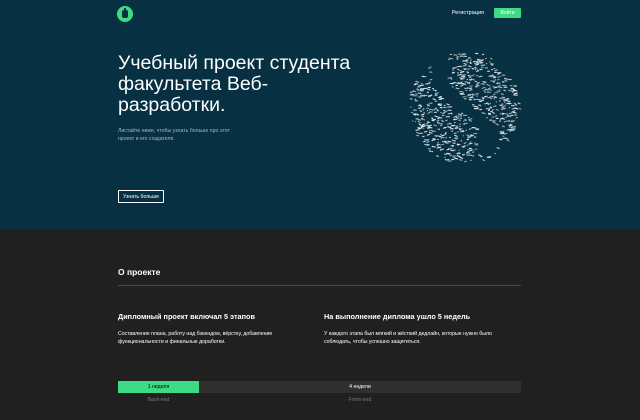  Describe the element at coordinates (507, 13) in the screenshot. I see `login-button: Войти` at that location.